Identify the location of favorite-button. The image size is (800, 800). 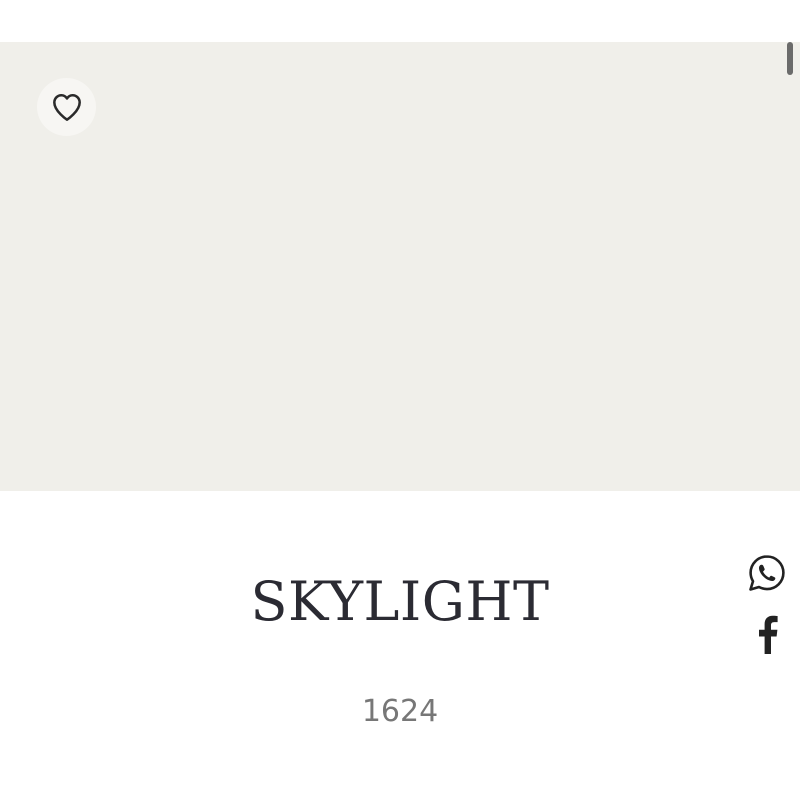
(66, 107).